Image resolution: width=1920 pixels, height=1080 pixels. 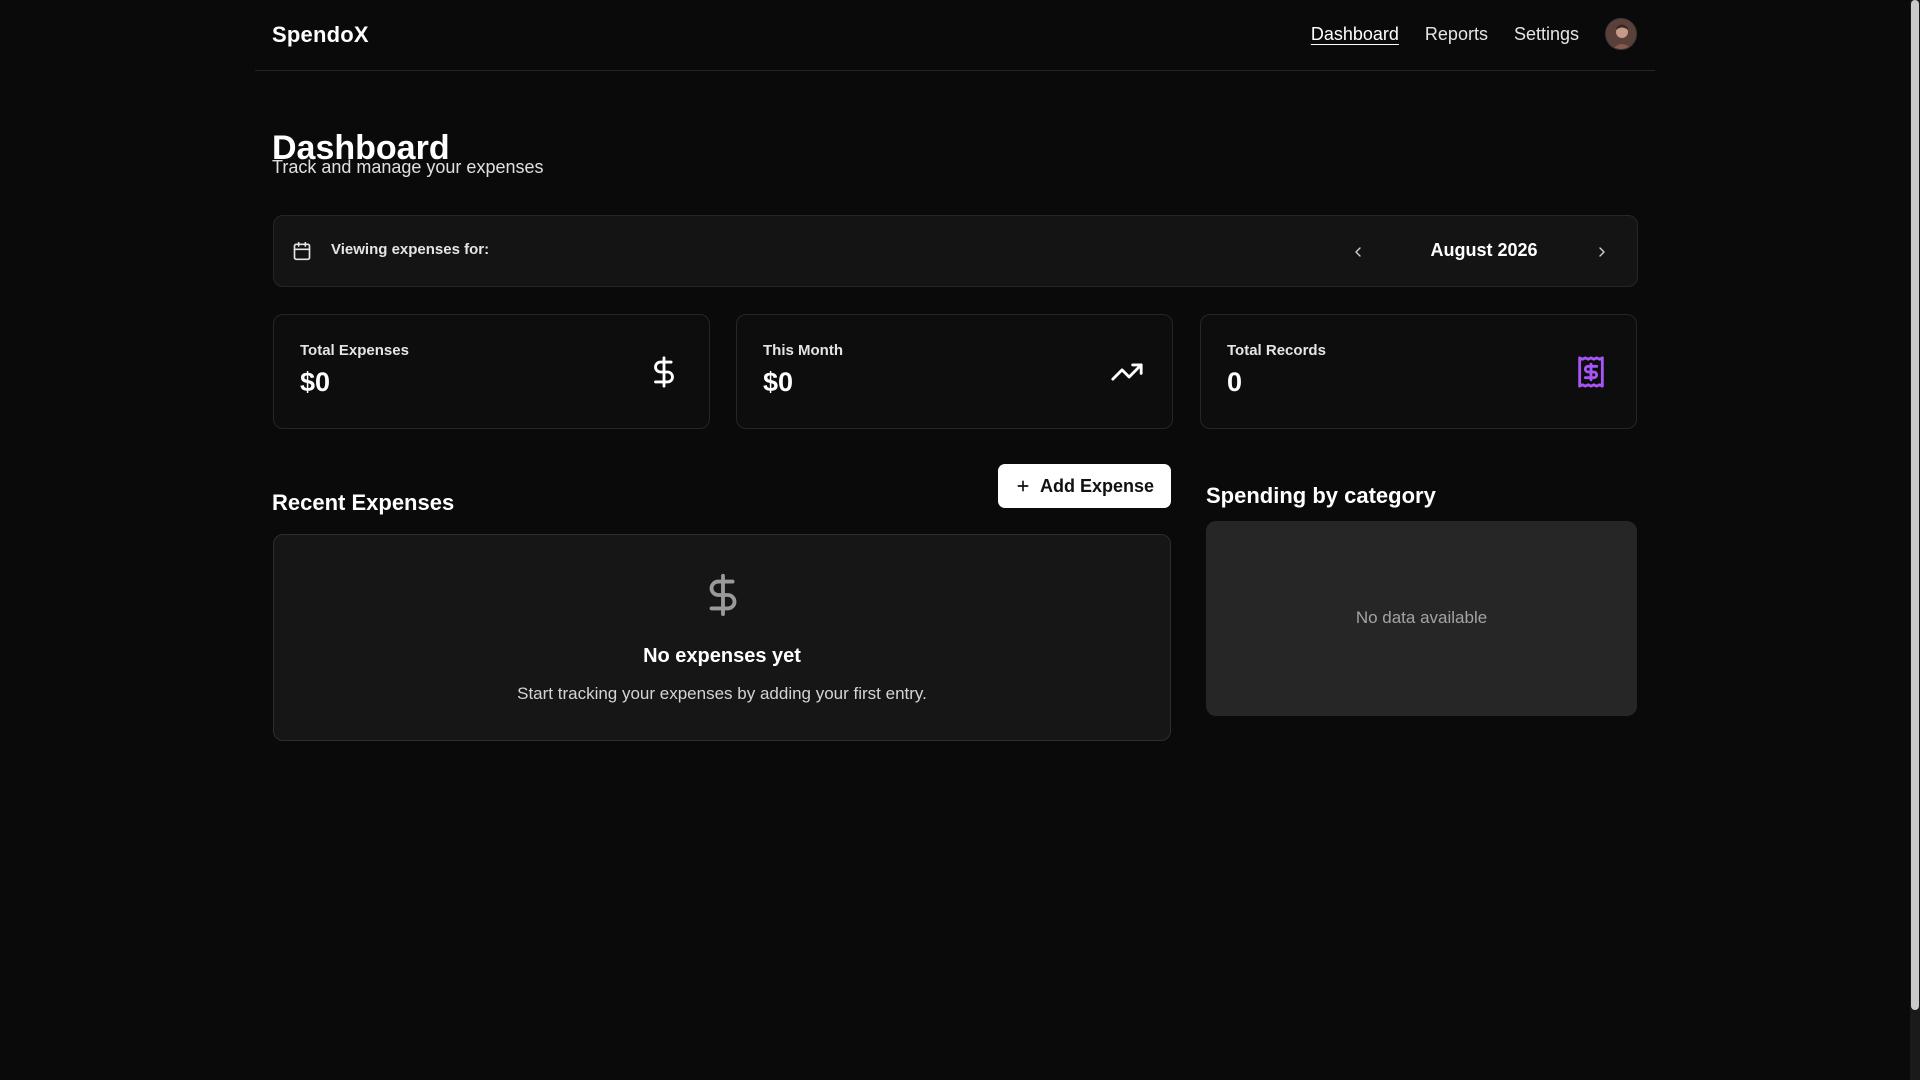 I want to click on chart-empty-text: No data available, so click(x=1421, y=617).